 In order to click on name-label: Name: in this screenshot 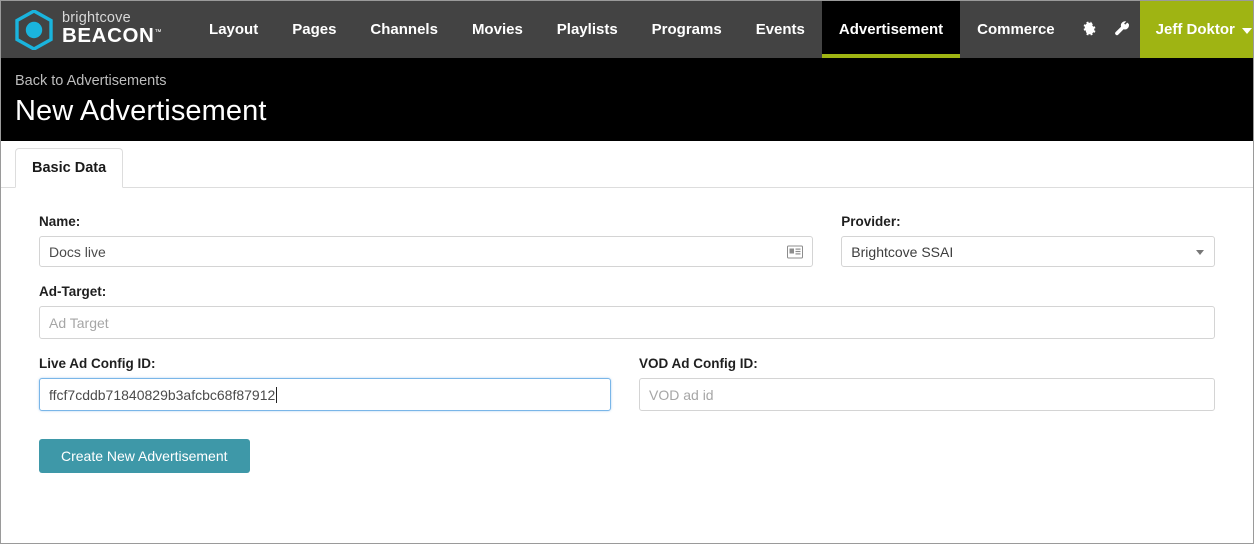, I will do `click(60, 221)`.